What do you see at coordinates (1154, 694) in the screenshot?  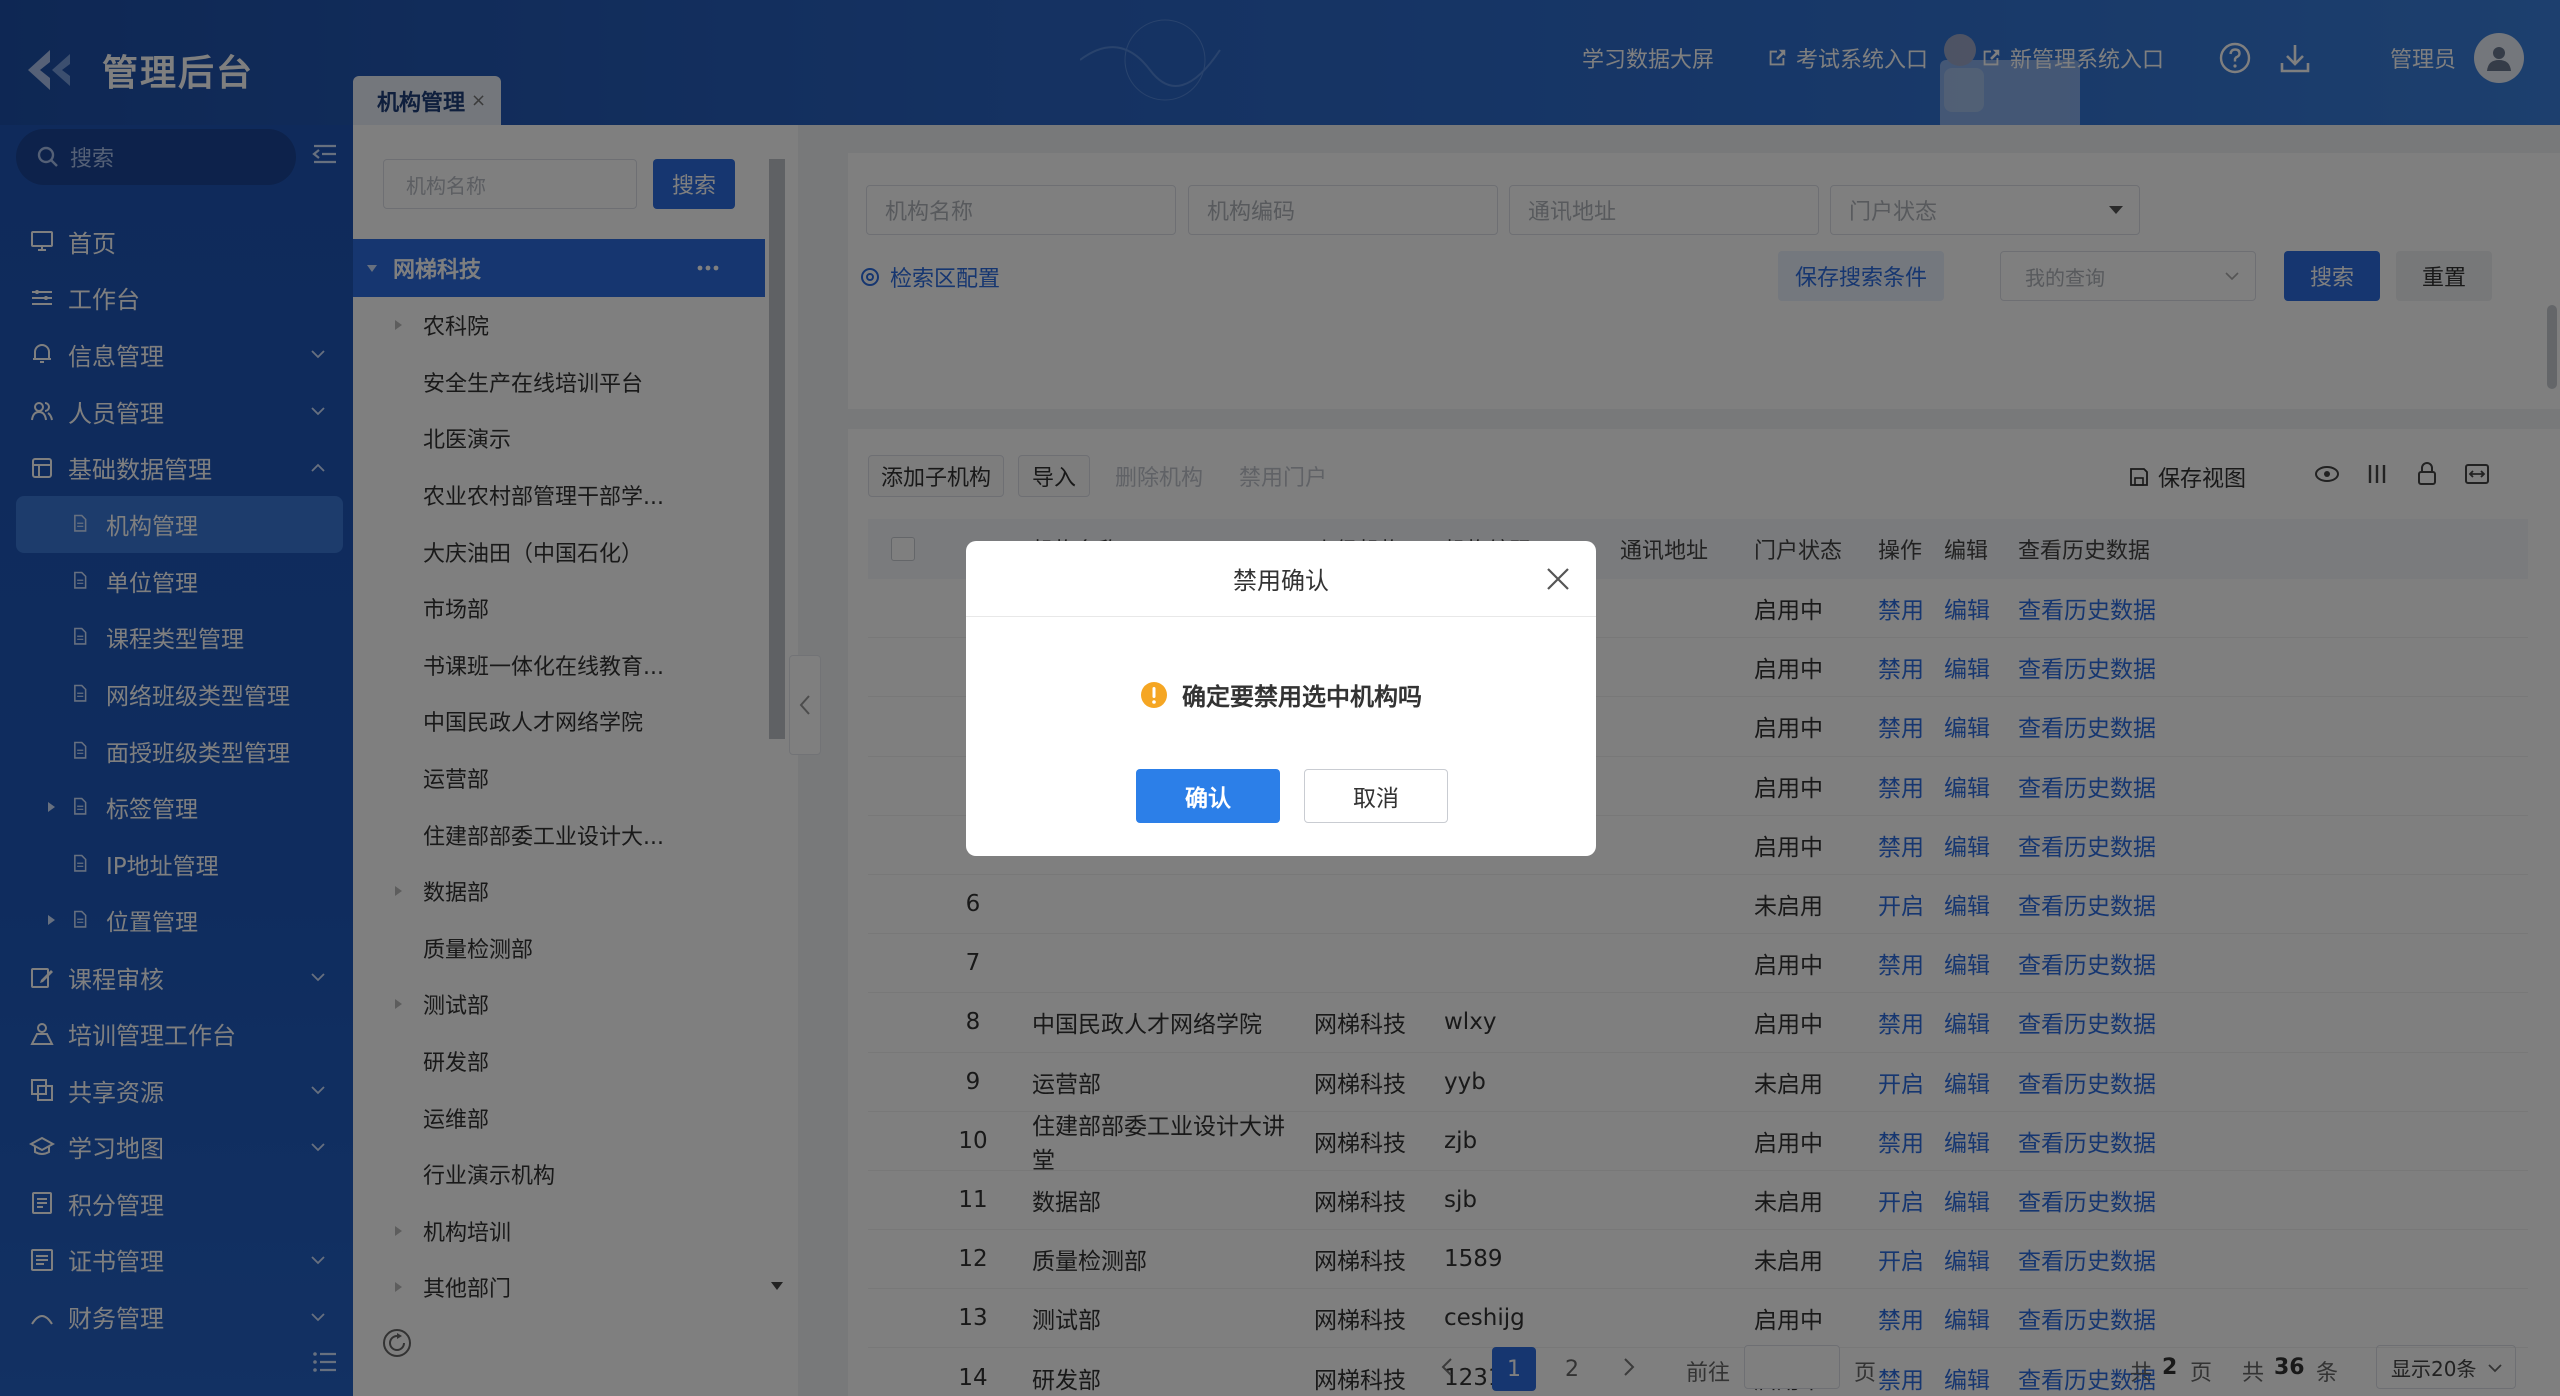 I see `warning-icon` at bounding box center [1154, 694].